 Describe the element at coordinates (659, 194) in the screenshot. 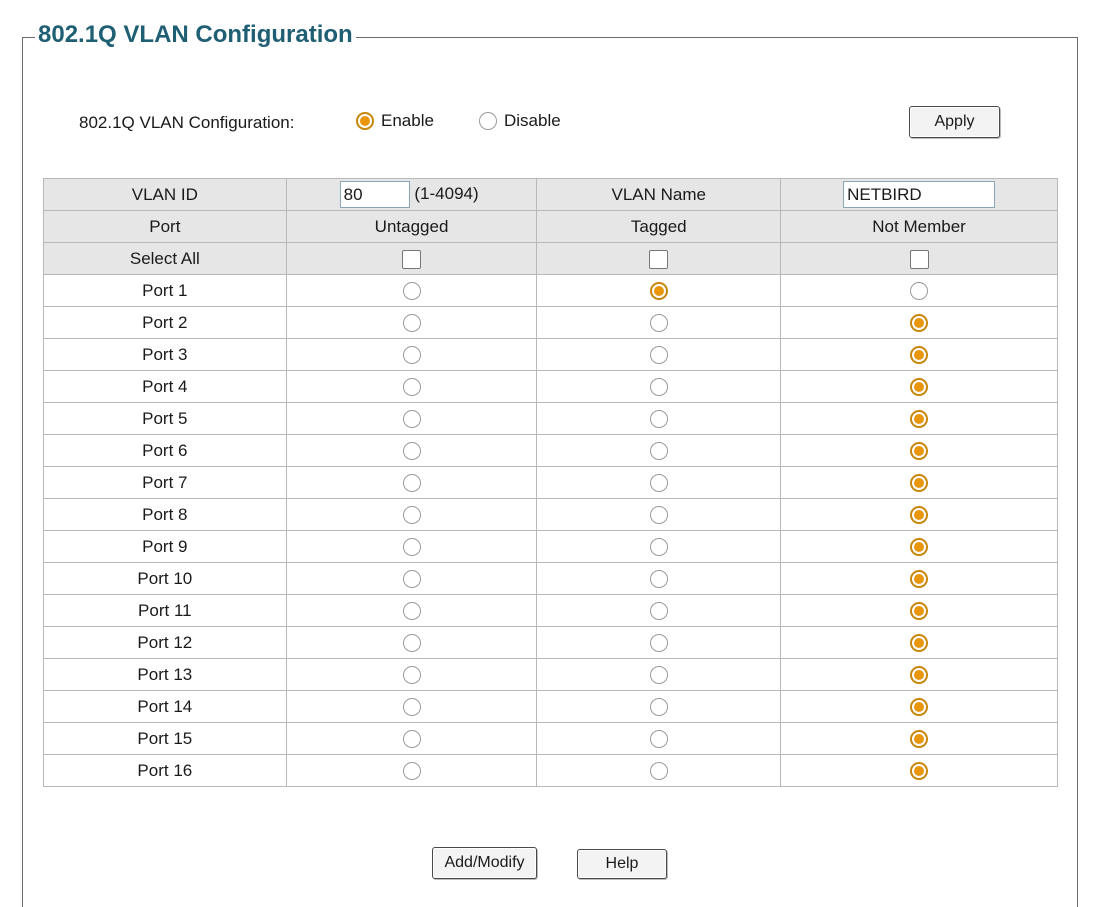

I see `vlan-name-label: VLAN Name` at that location.